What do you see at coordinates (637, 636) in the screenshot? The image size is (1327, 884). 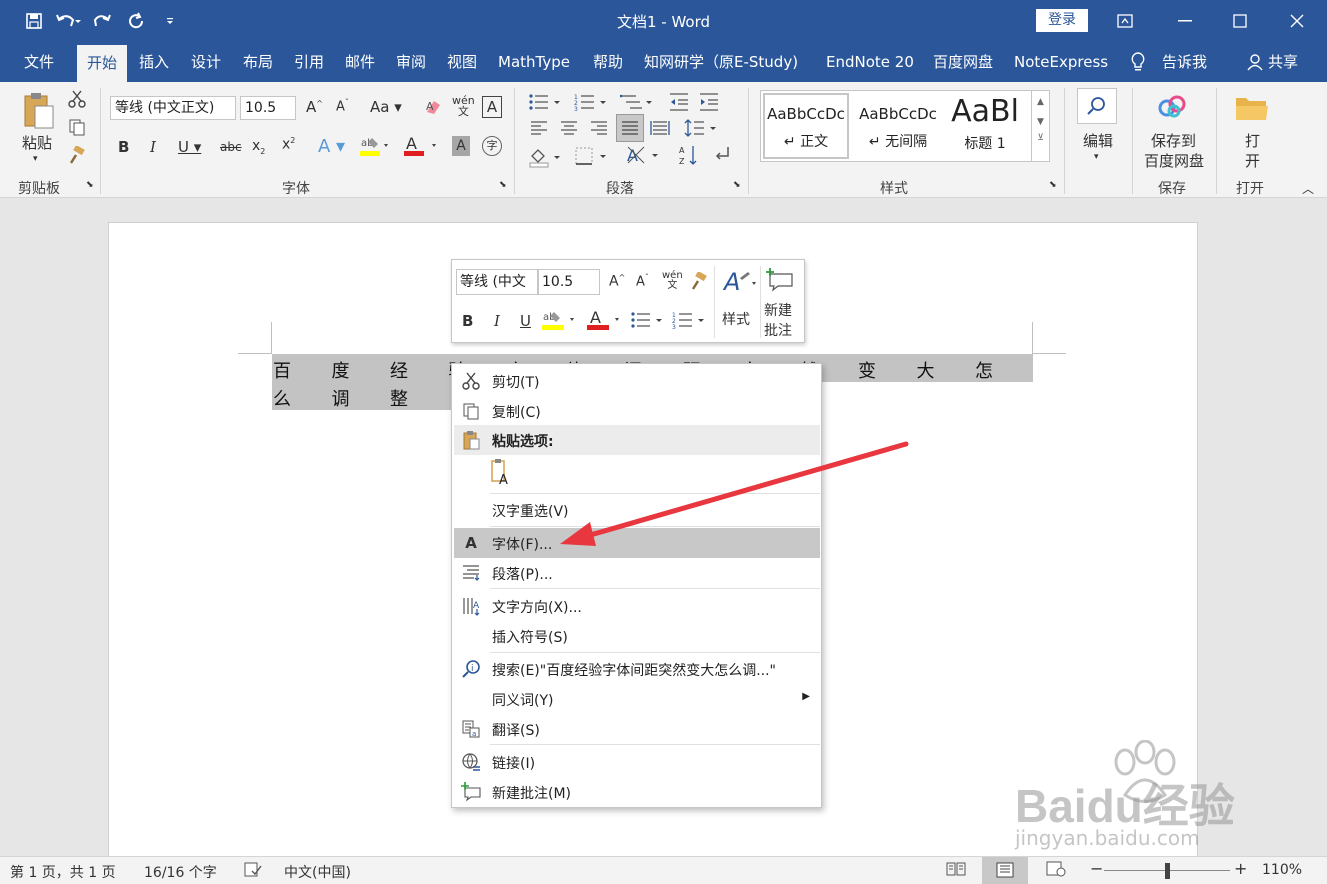 I see `menu-item-insert-symbol: 插入符号(S)` at bounding box center [637, 636].